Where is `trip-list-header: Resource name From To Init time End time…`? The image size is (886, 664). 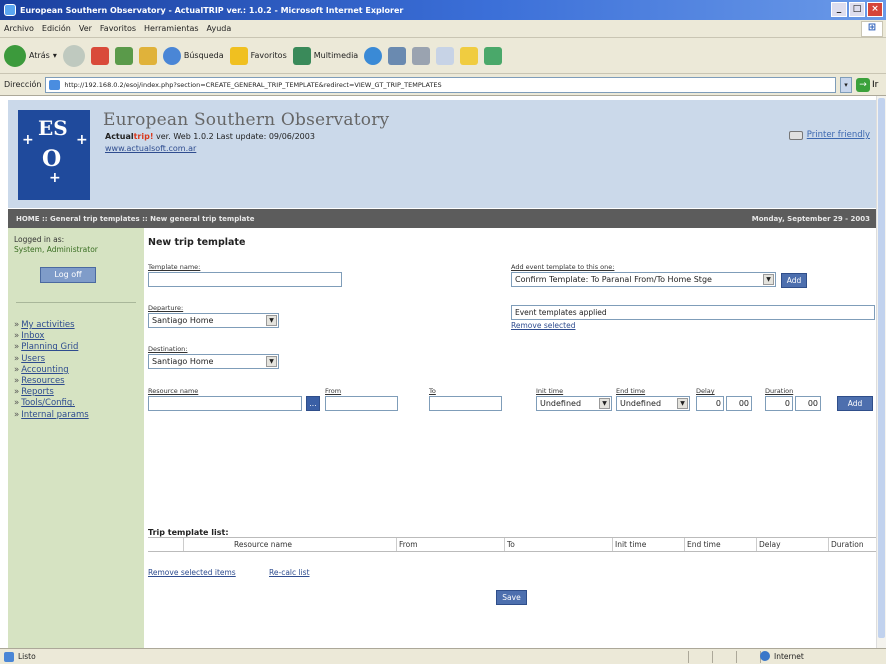 trip-list-header: Resource name From To Init time End time… is located at coordinates (512, 544).